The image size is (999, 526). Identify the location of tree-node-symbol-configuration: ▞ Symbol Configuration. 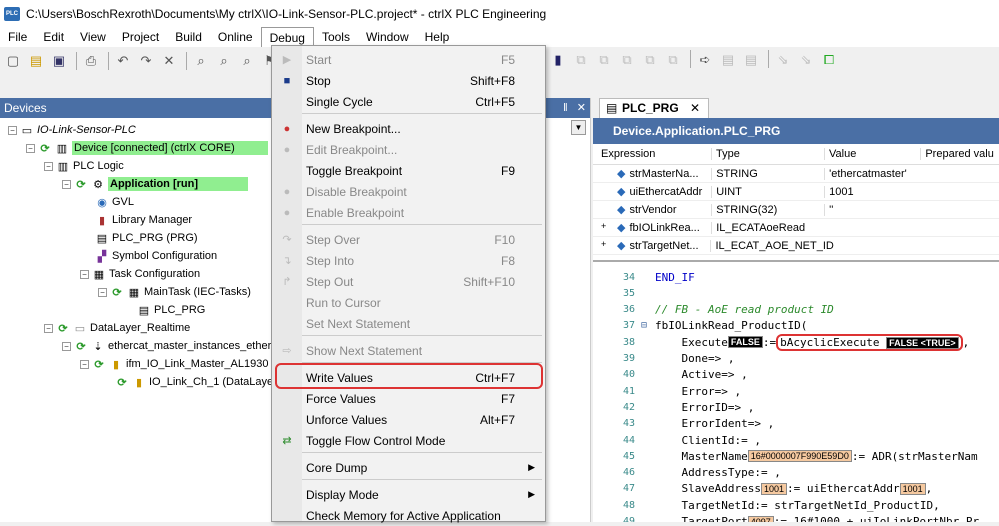
(156, 256).